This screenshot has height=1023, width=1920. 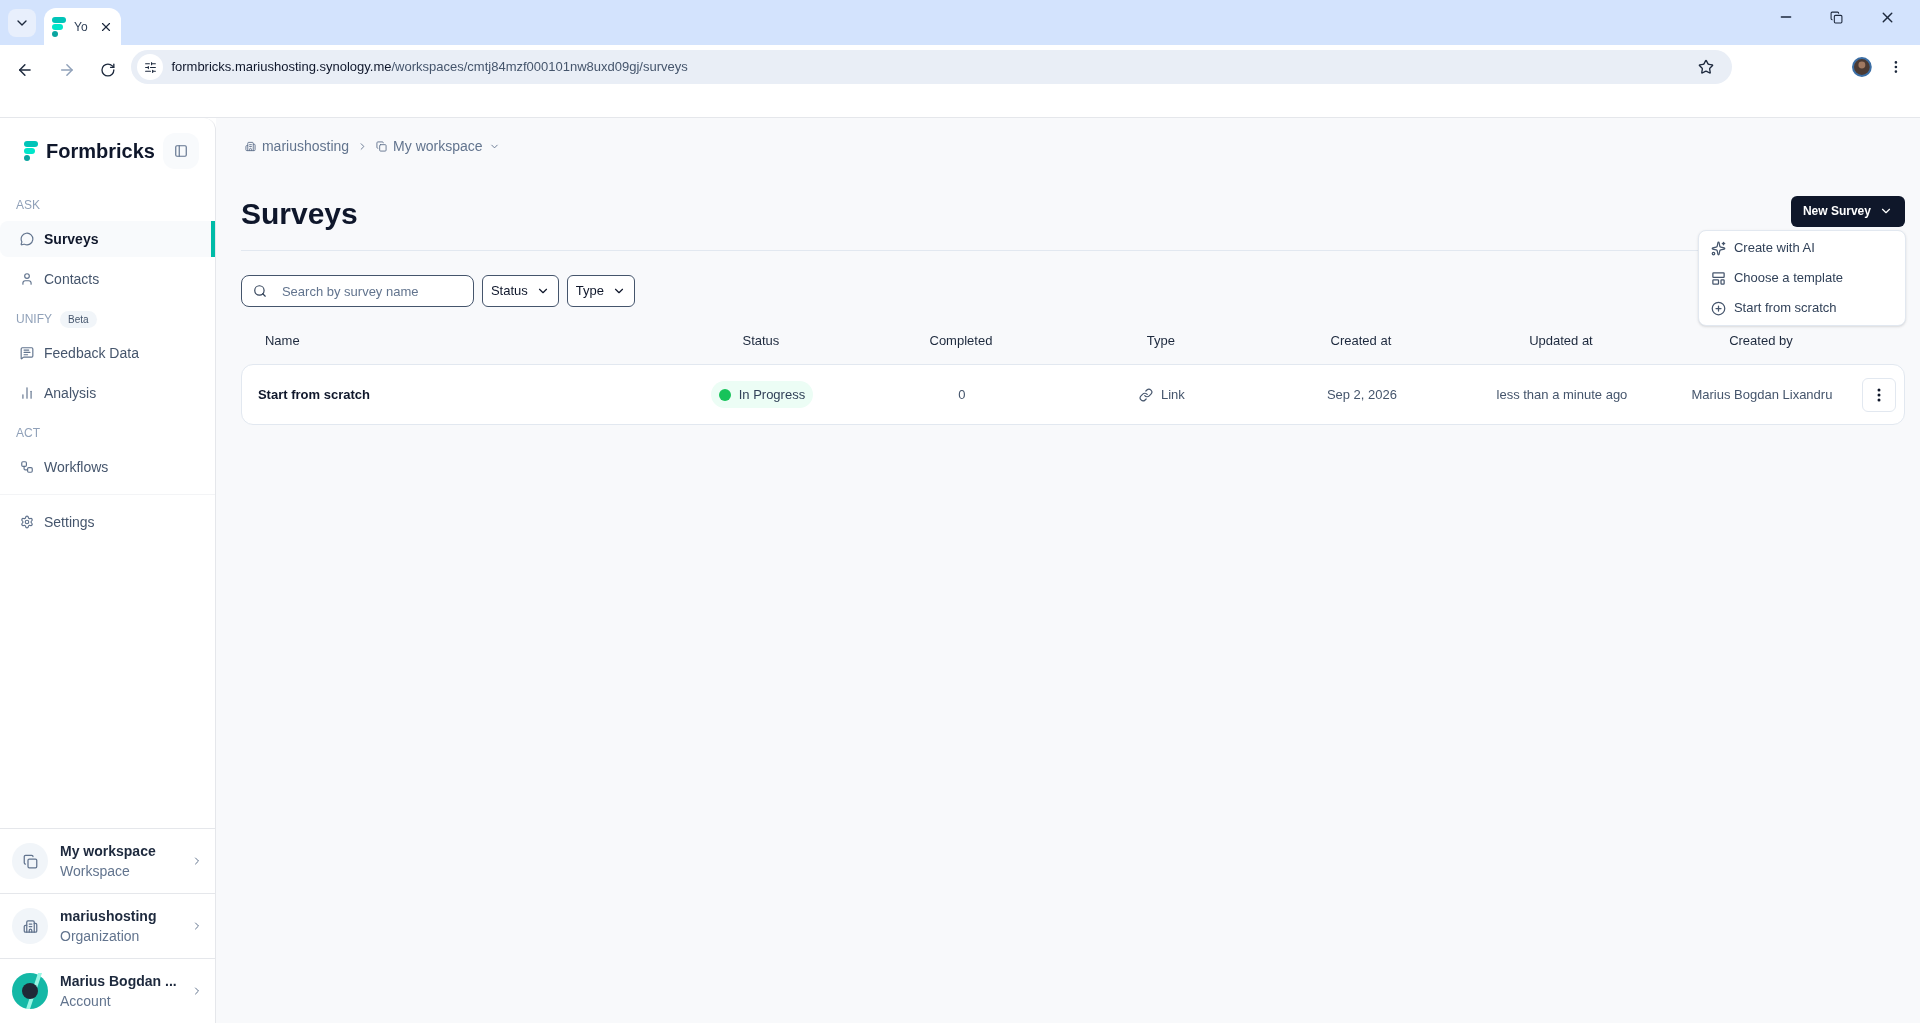 What do you see at coordinates (1173, 394) in the screenshot?
I see `table-cell-text: Link` at bounding box center [1173, 394].